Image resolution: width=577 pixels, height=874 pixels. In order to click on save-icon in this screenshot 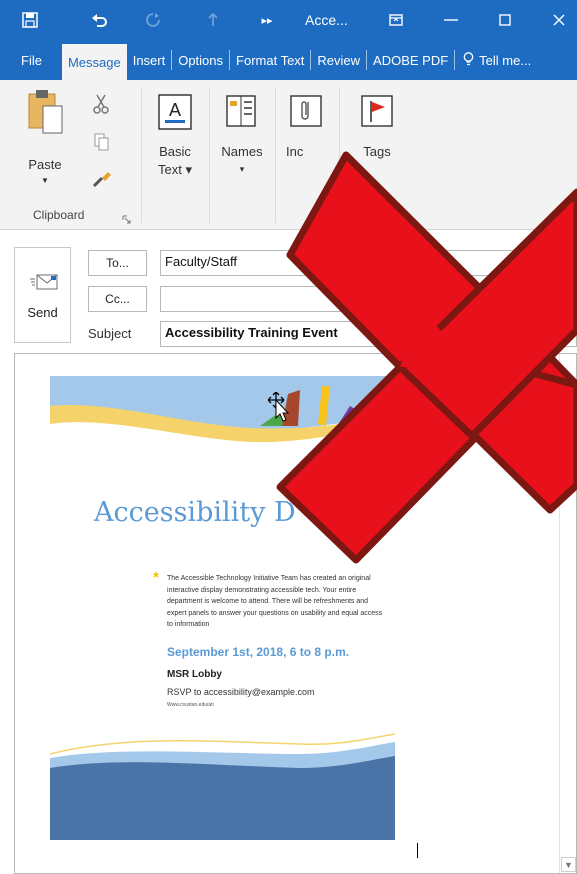, I will do `click(30, 20)`.